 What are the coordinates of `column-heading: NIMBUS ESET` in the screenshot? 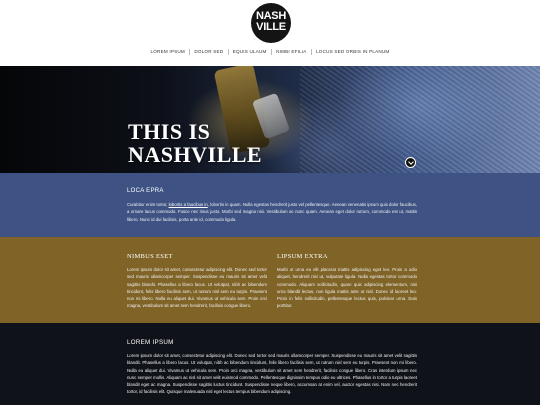 It's located at (150, 256).